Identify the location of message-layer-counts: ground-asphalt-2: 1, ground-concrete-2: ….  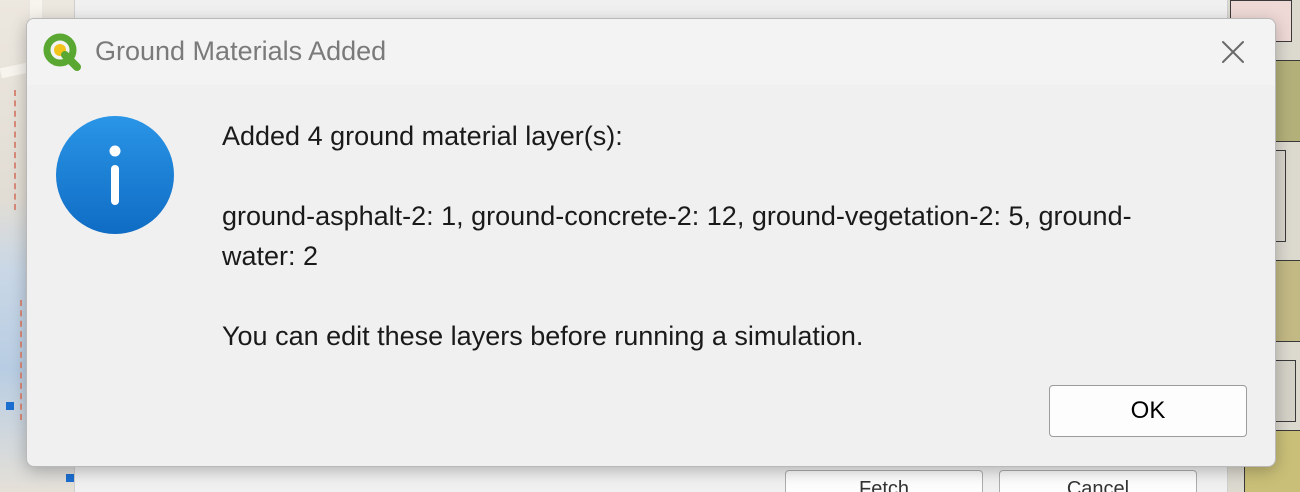
(677, 216).